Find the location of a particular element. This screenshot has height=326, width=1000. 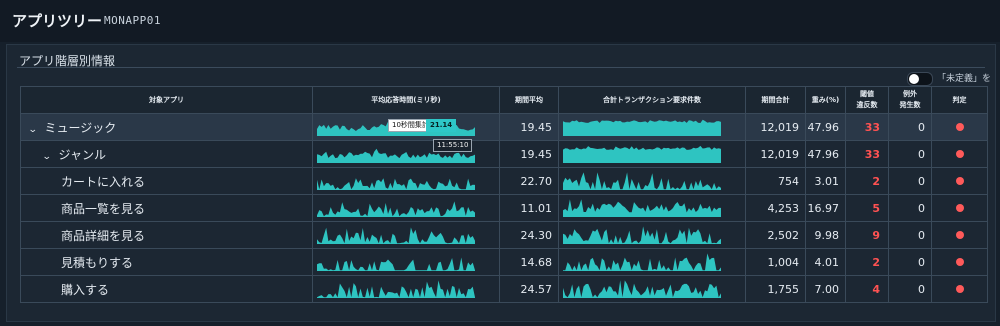

app-name-cell: 商品一覧を見る is located at coordinates (166, 208).